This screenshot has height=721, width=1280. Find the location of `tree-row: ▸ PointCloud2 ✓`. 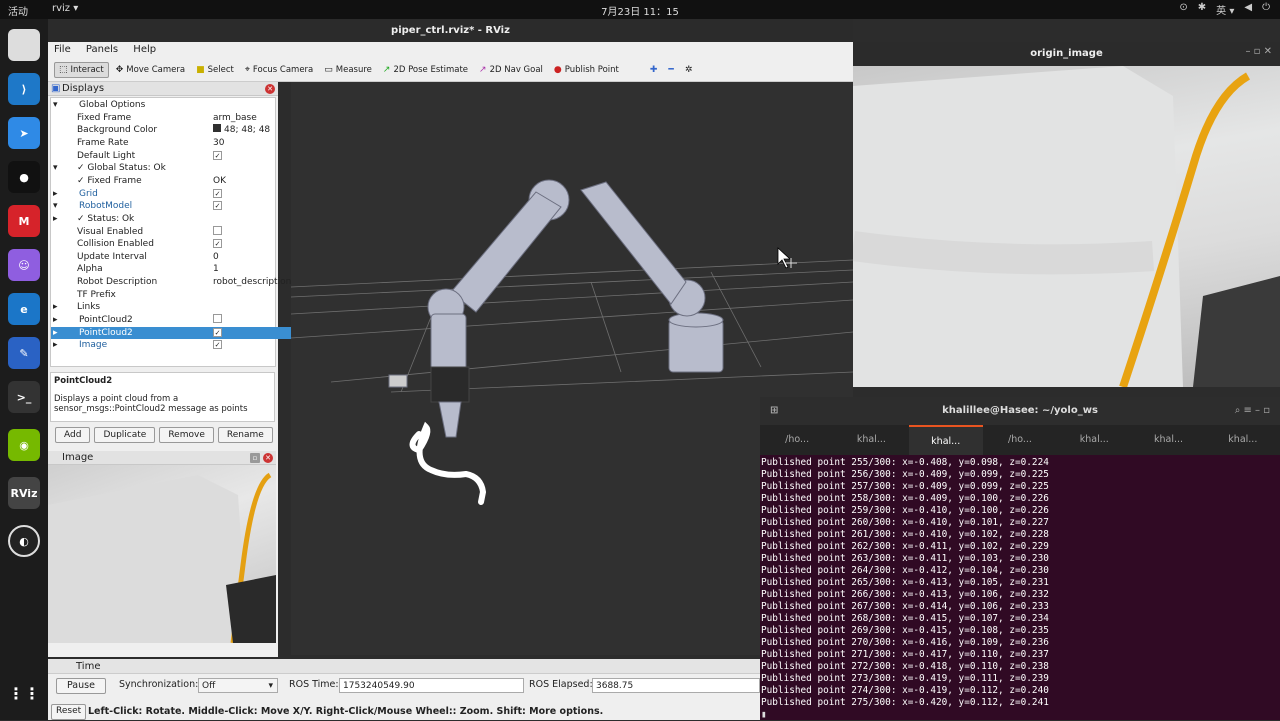

tree-row: ▸ PointCloud2 ✓ is located at coordinates (187, 333).